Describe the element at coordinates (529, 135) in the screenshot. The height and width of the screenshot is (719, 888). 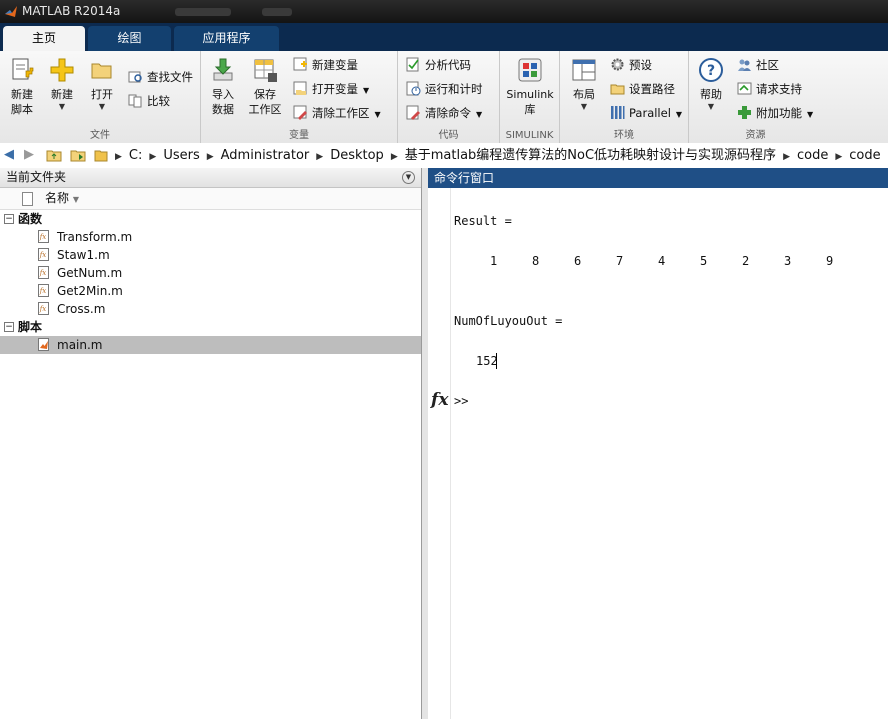
I see `group-label-simulink: SIMULINK` at that location.